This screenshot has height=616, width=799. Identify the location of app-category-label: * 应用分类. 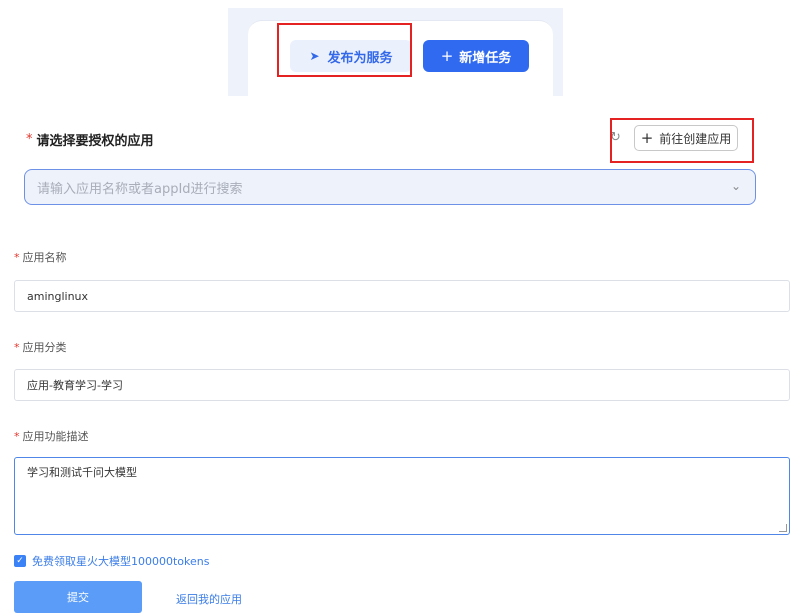
(40, 347).